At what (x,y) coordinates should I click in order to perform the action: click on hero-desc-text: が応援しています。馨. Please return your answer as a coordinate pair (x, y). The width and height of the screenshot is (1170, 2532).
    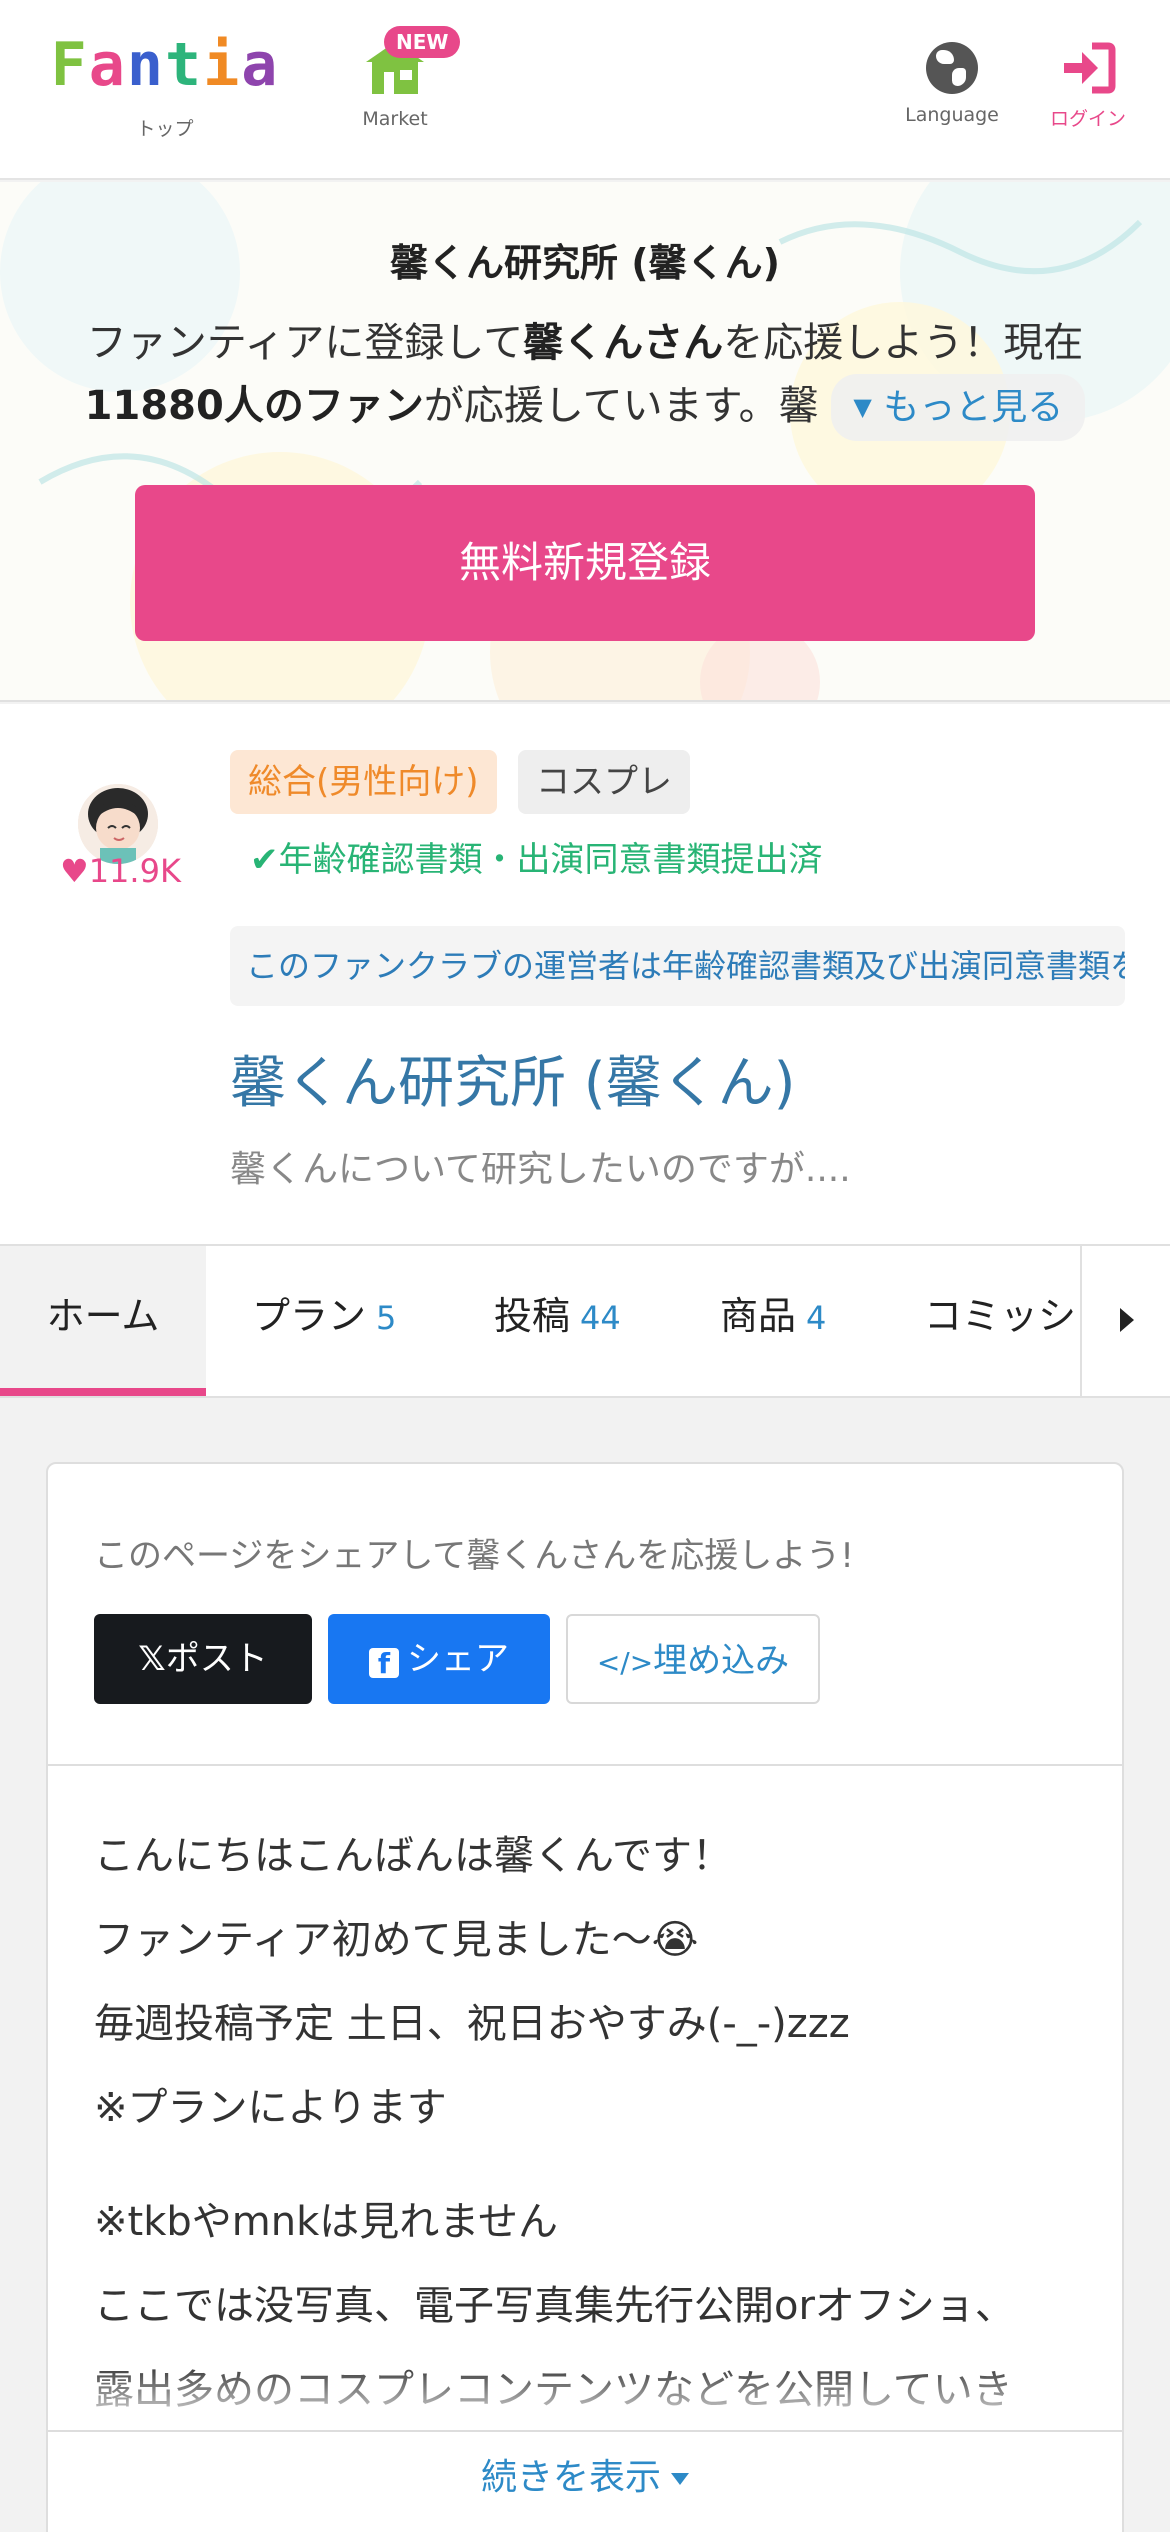
    Looking at the image, I should click on (621, 406).